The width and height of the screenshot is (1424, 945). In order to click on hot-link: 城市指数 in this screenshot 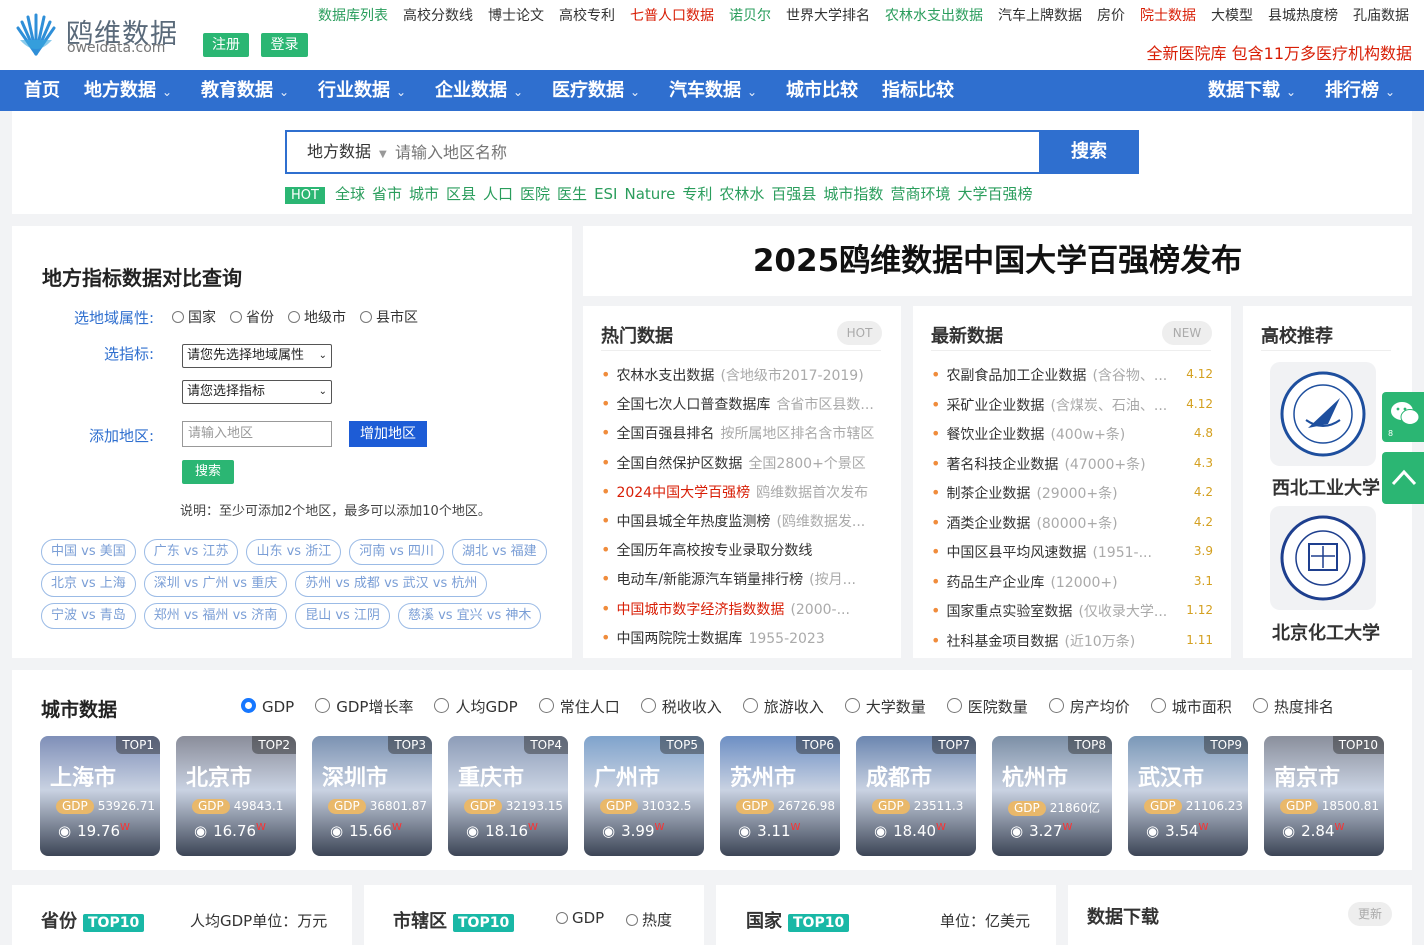, I will do `click(853, 194)`.